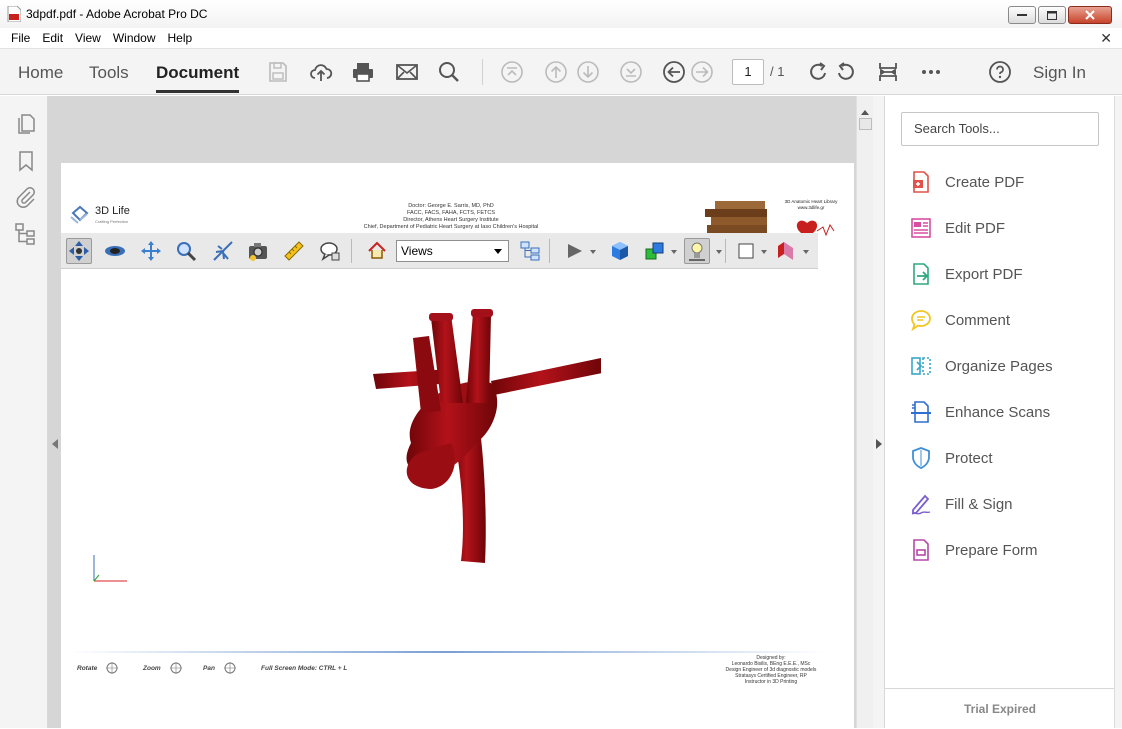 The height and width of the screenshot is (729, 1122). I want to click on print-icon, so click(363, 72).